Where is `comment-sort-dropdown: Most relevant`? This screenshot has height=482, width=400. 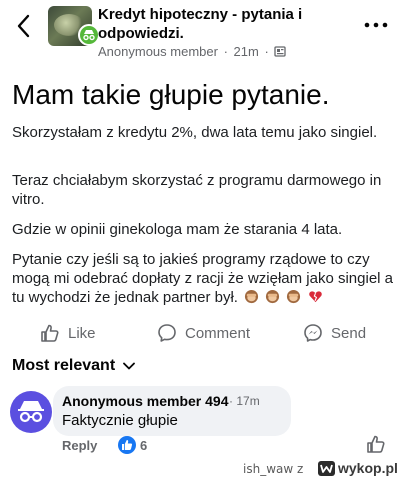 comment-sort-dropdown: Most relevant is located at coordinates (74, 366).